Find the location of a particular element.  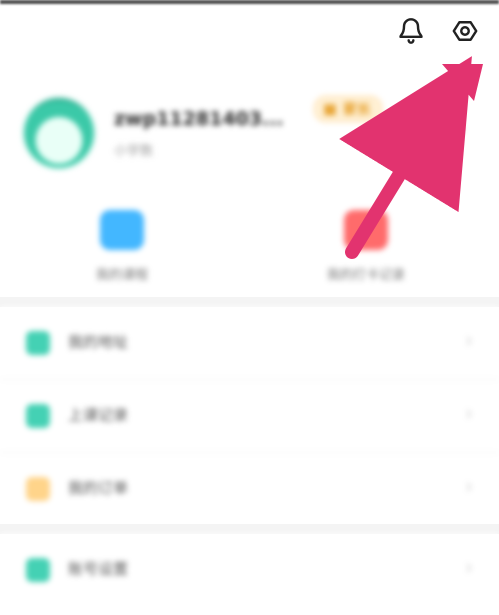

courses-icon is located at coordinates (122, 230).